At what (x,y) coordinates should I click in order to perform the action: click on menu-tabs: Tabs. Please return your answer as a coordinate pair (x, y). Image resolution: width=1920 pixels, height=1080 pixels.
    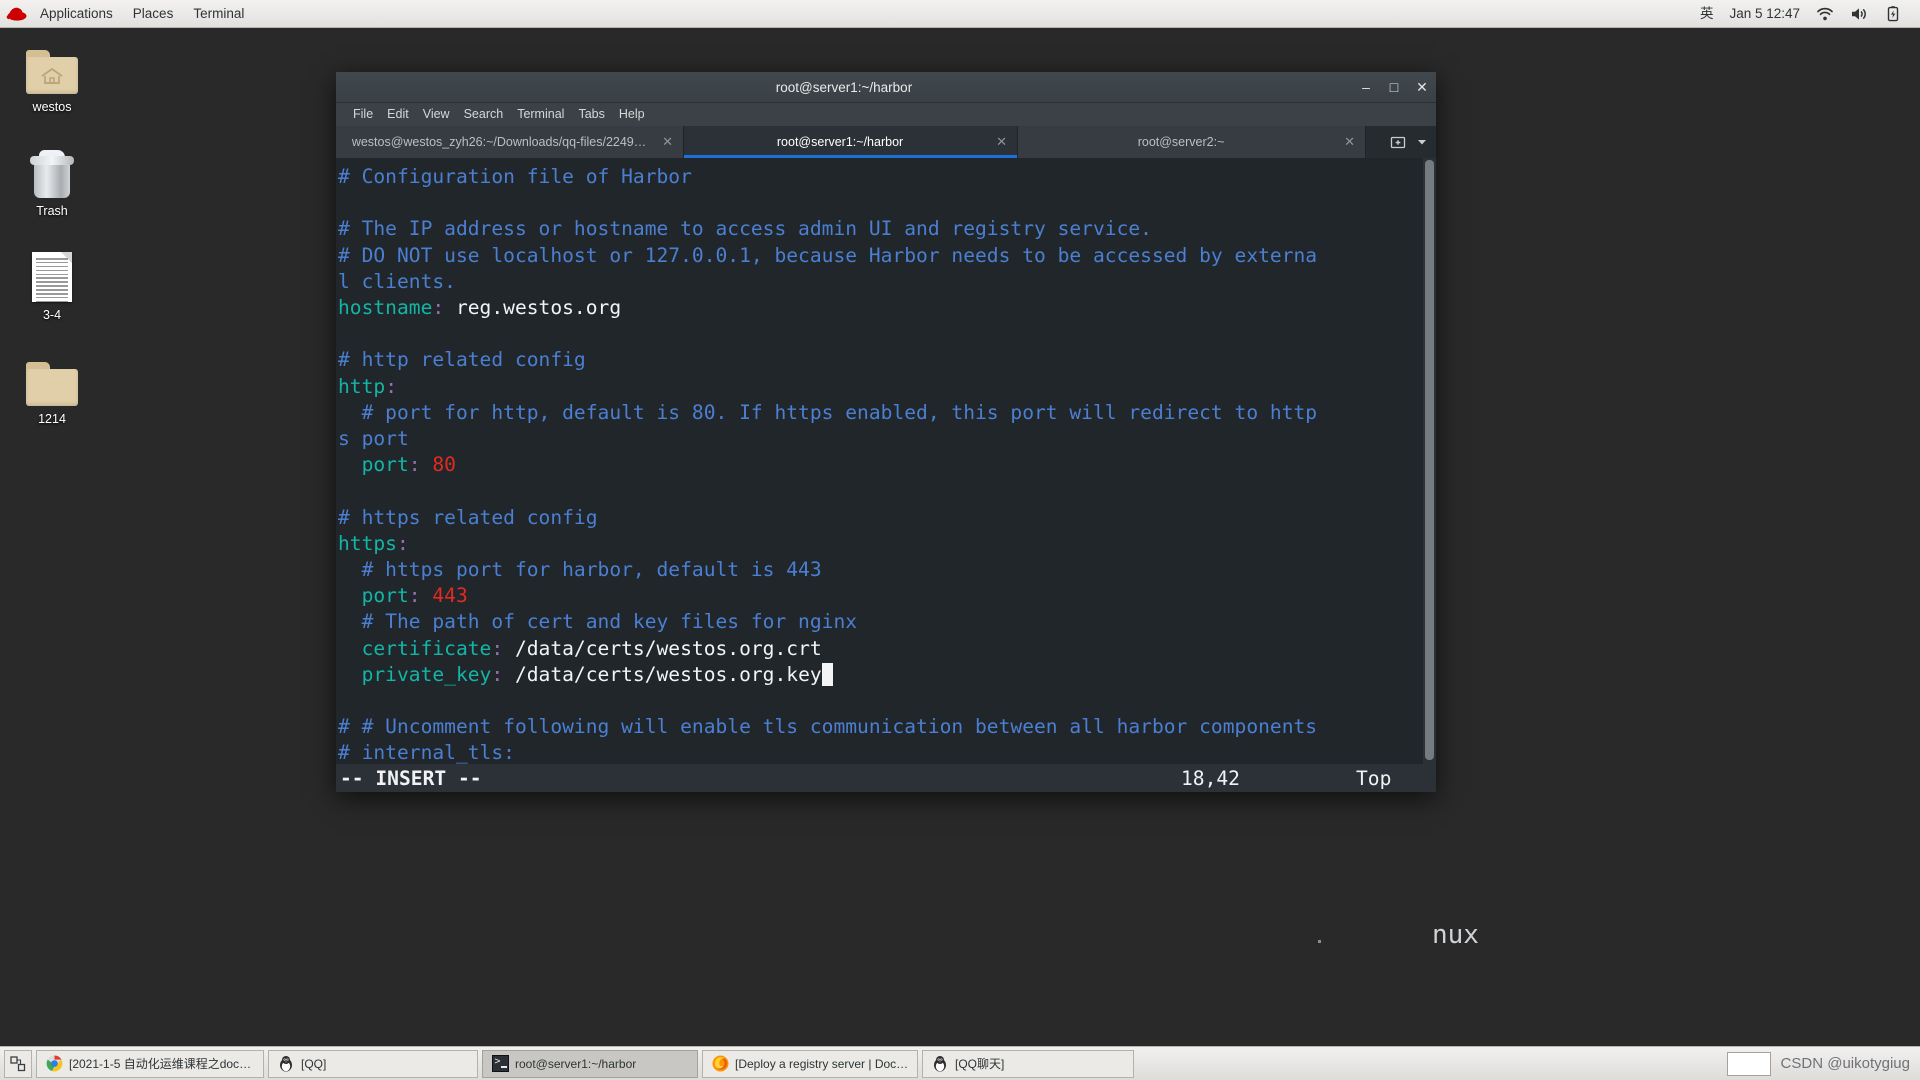
    Looking at the image, I should click on (591, 114).